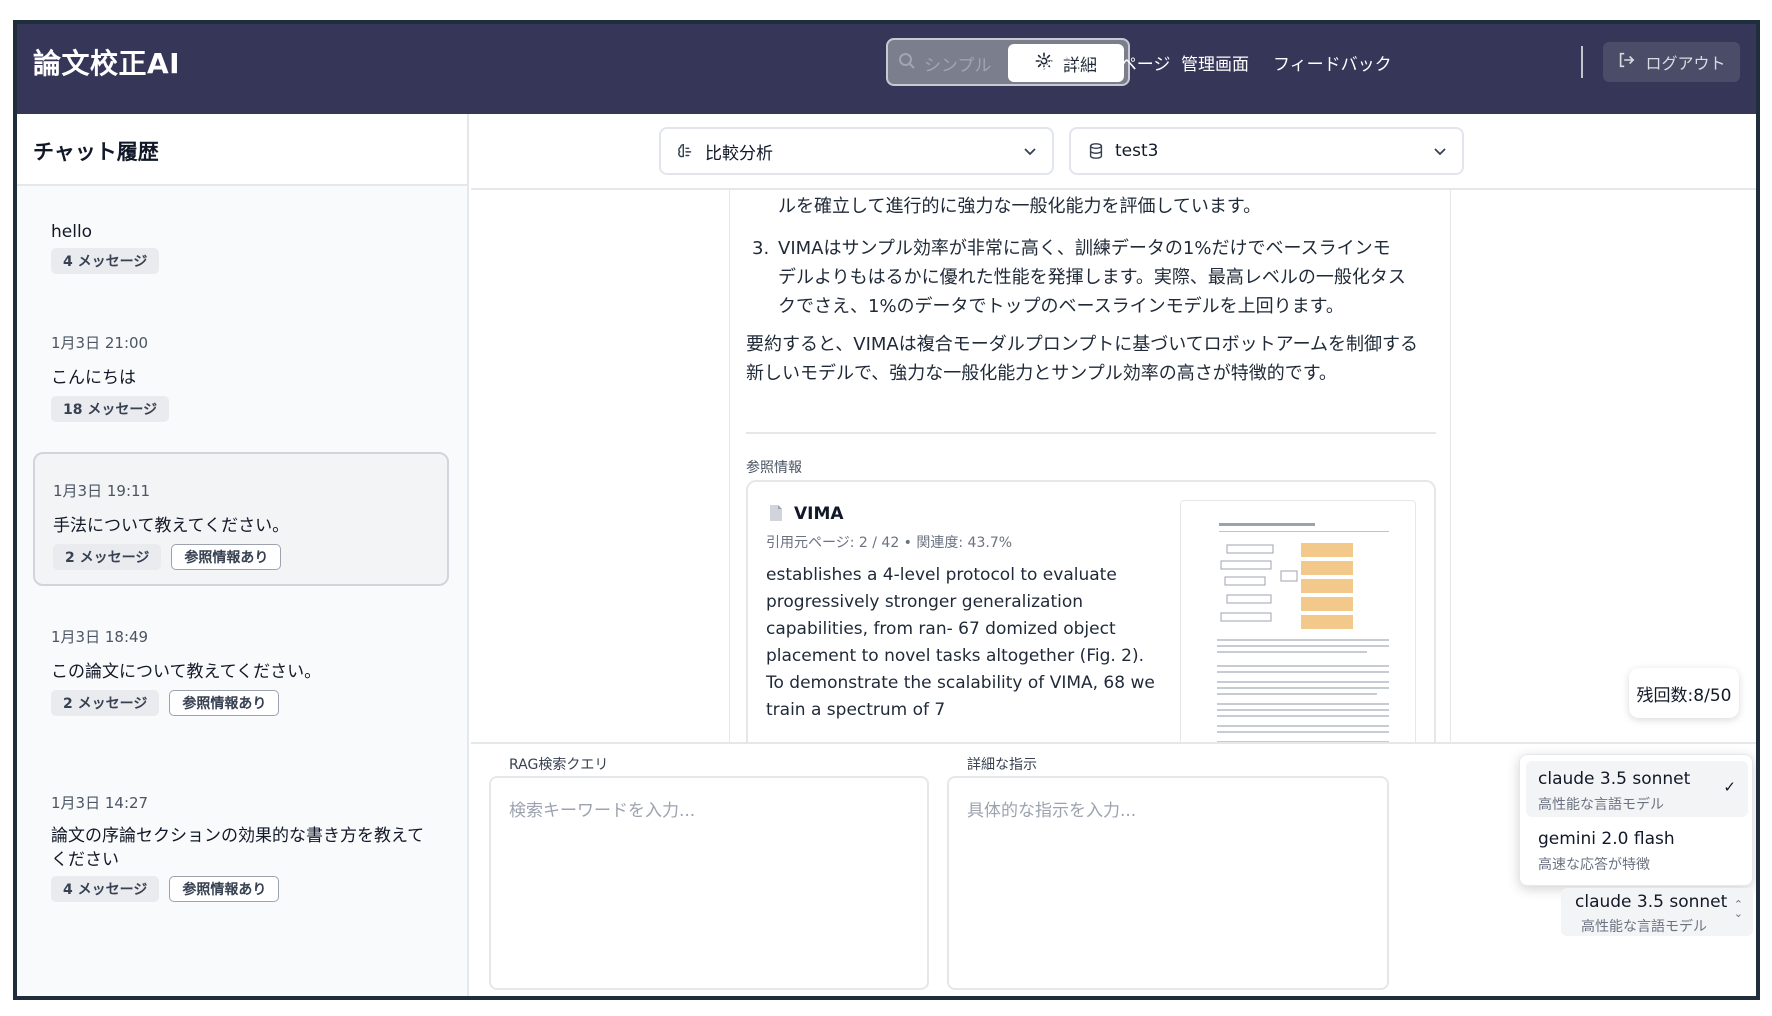 The height and width of the screenshot is (1016, 1772). Describe the element at coordinates (1614, 779) in the screenshot. I see `model-option-name: claude 3.5 sonnet` at that location.